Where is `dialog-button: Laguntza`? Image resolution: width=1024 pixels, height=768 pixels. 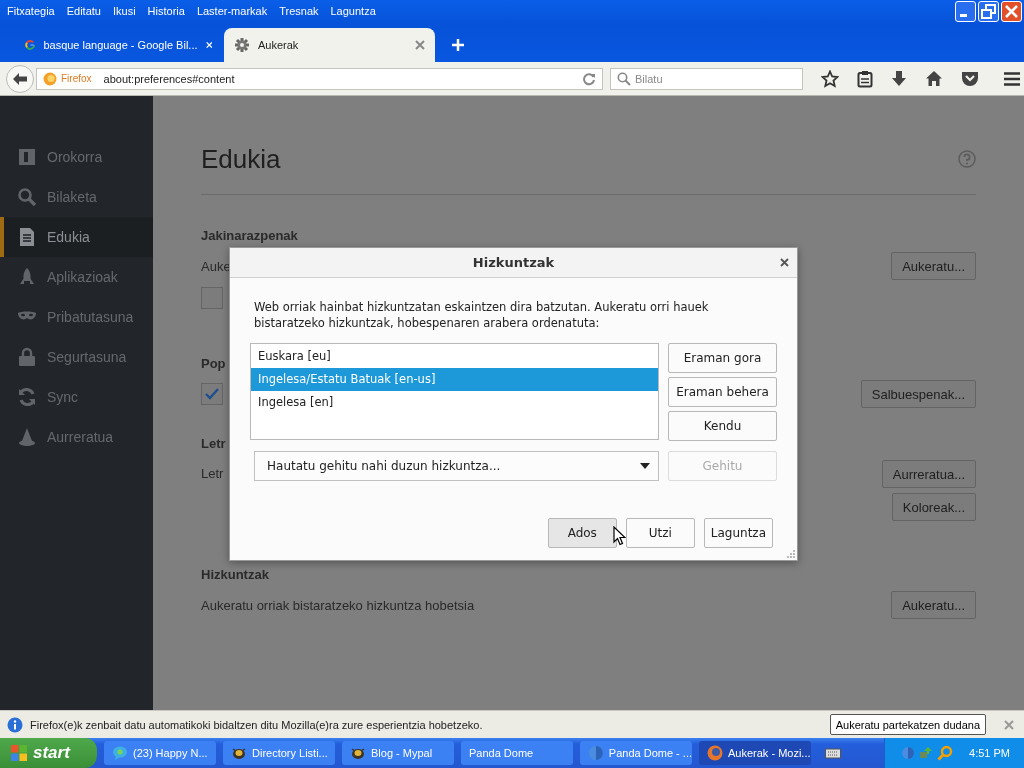
dialog-button: Laguntza is located at coordinates (738, 533).